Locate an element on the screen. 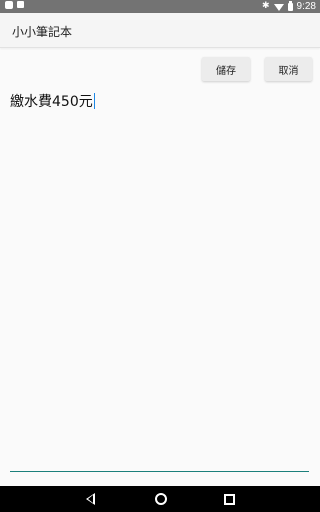 The height and width of the screenshot is (512, 320). status-left-icons is located at coordinates (14, 5).